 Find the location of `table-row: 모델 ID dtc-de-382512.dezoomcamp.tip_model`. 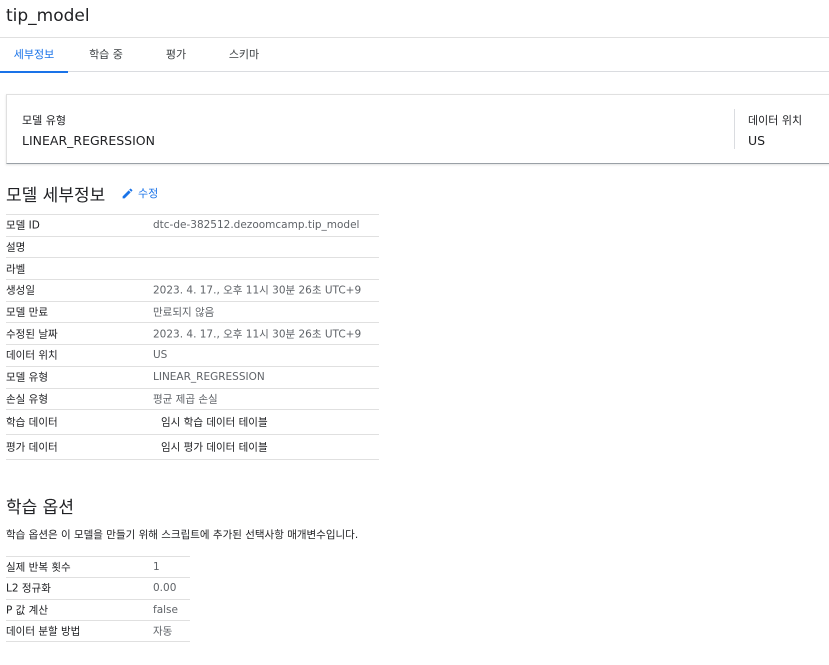

table-row: 모델 ID dtc-de-382512.dezoomcamp.tip_model is located at coordinates (192, 226).